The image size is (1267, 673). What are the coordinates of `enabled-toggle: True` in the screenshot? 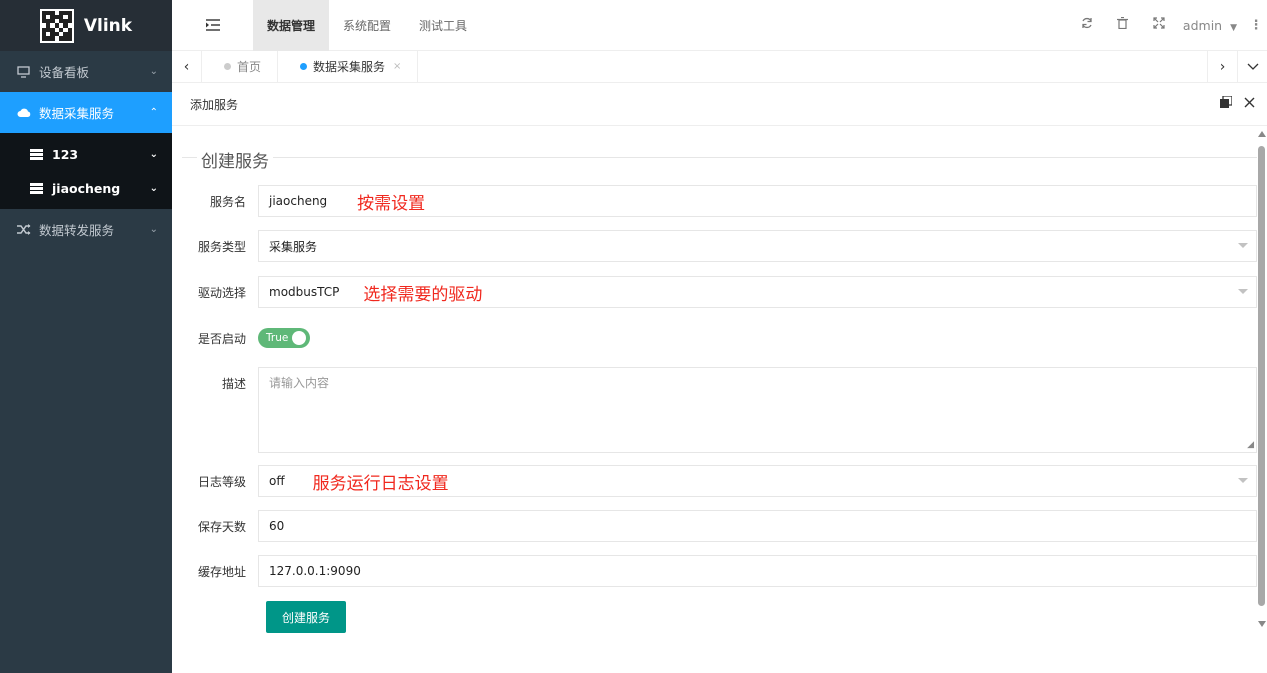 It's located at (284, 338).